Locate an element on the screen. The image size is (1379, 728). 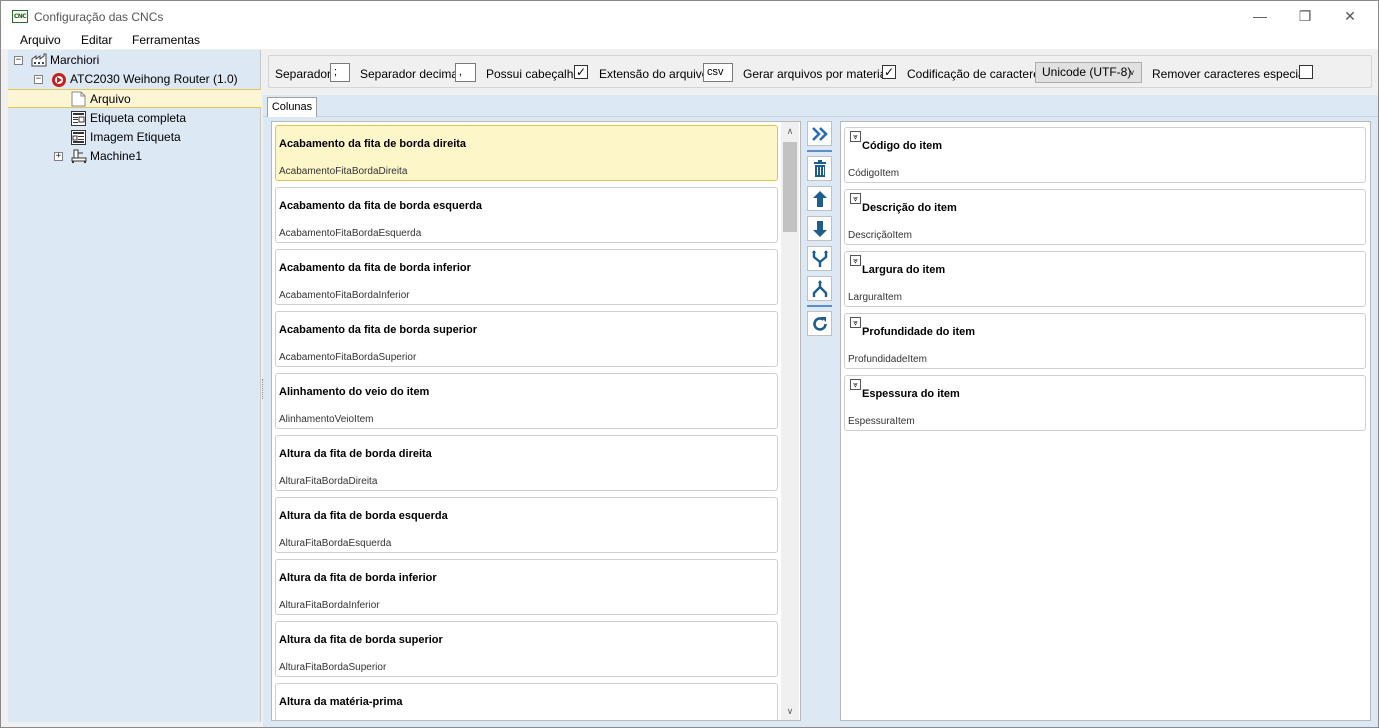
router-logo-icon is located at coordinates (59, 79).